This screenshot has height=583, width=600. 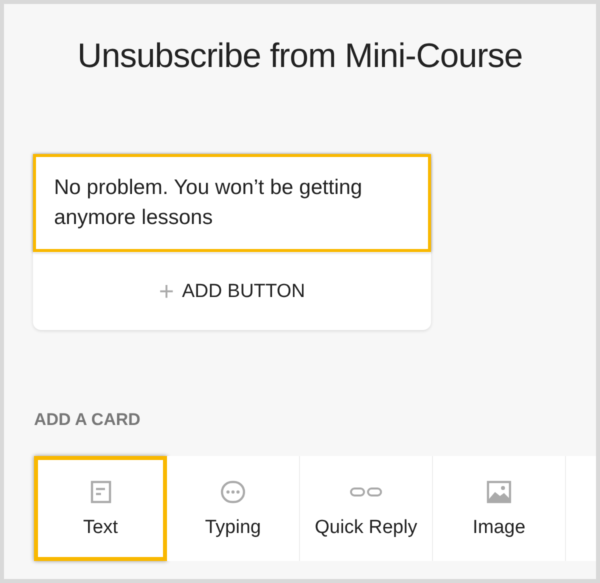 What do you see at coordinates (366, 508) in the screenshot?
I see `card-type-button: Quick Reply` at bounding box center [366, 508].